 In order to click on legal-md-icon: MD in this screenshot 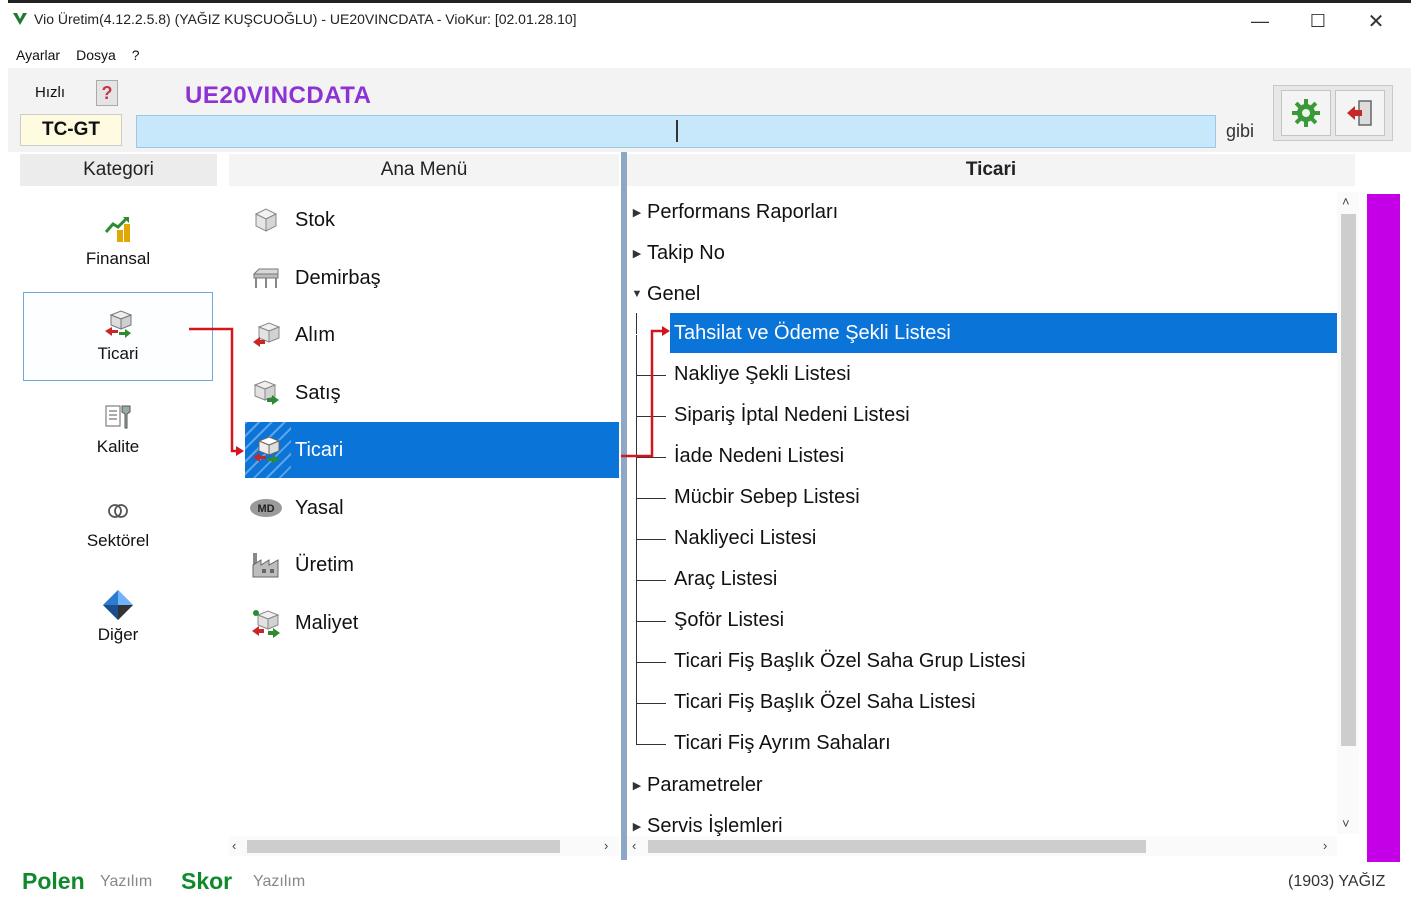, I will do `click(266, 508)`.